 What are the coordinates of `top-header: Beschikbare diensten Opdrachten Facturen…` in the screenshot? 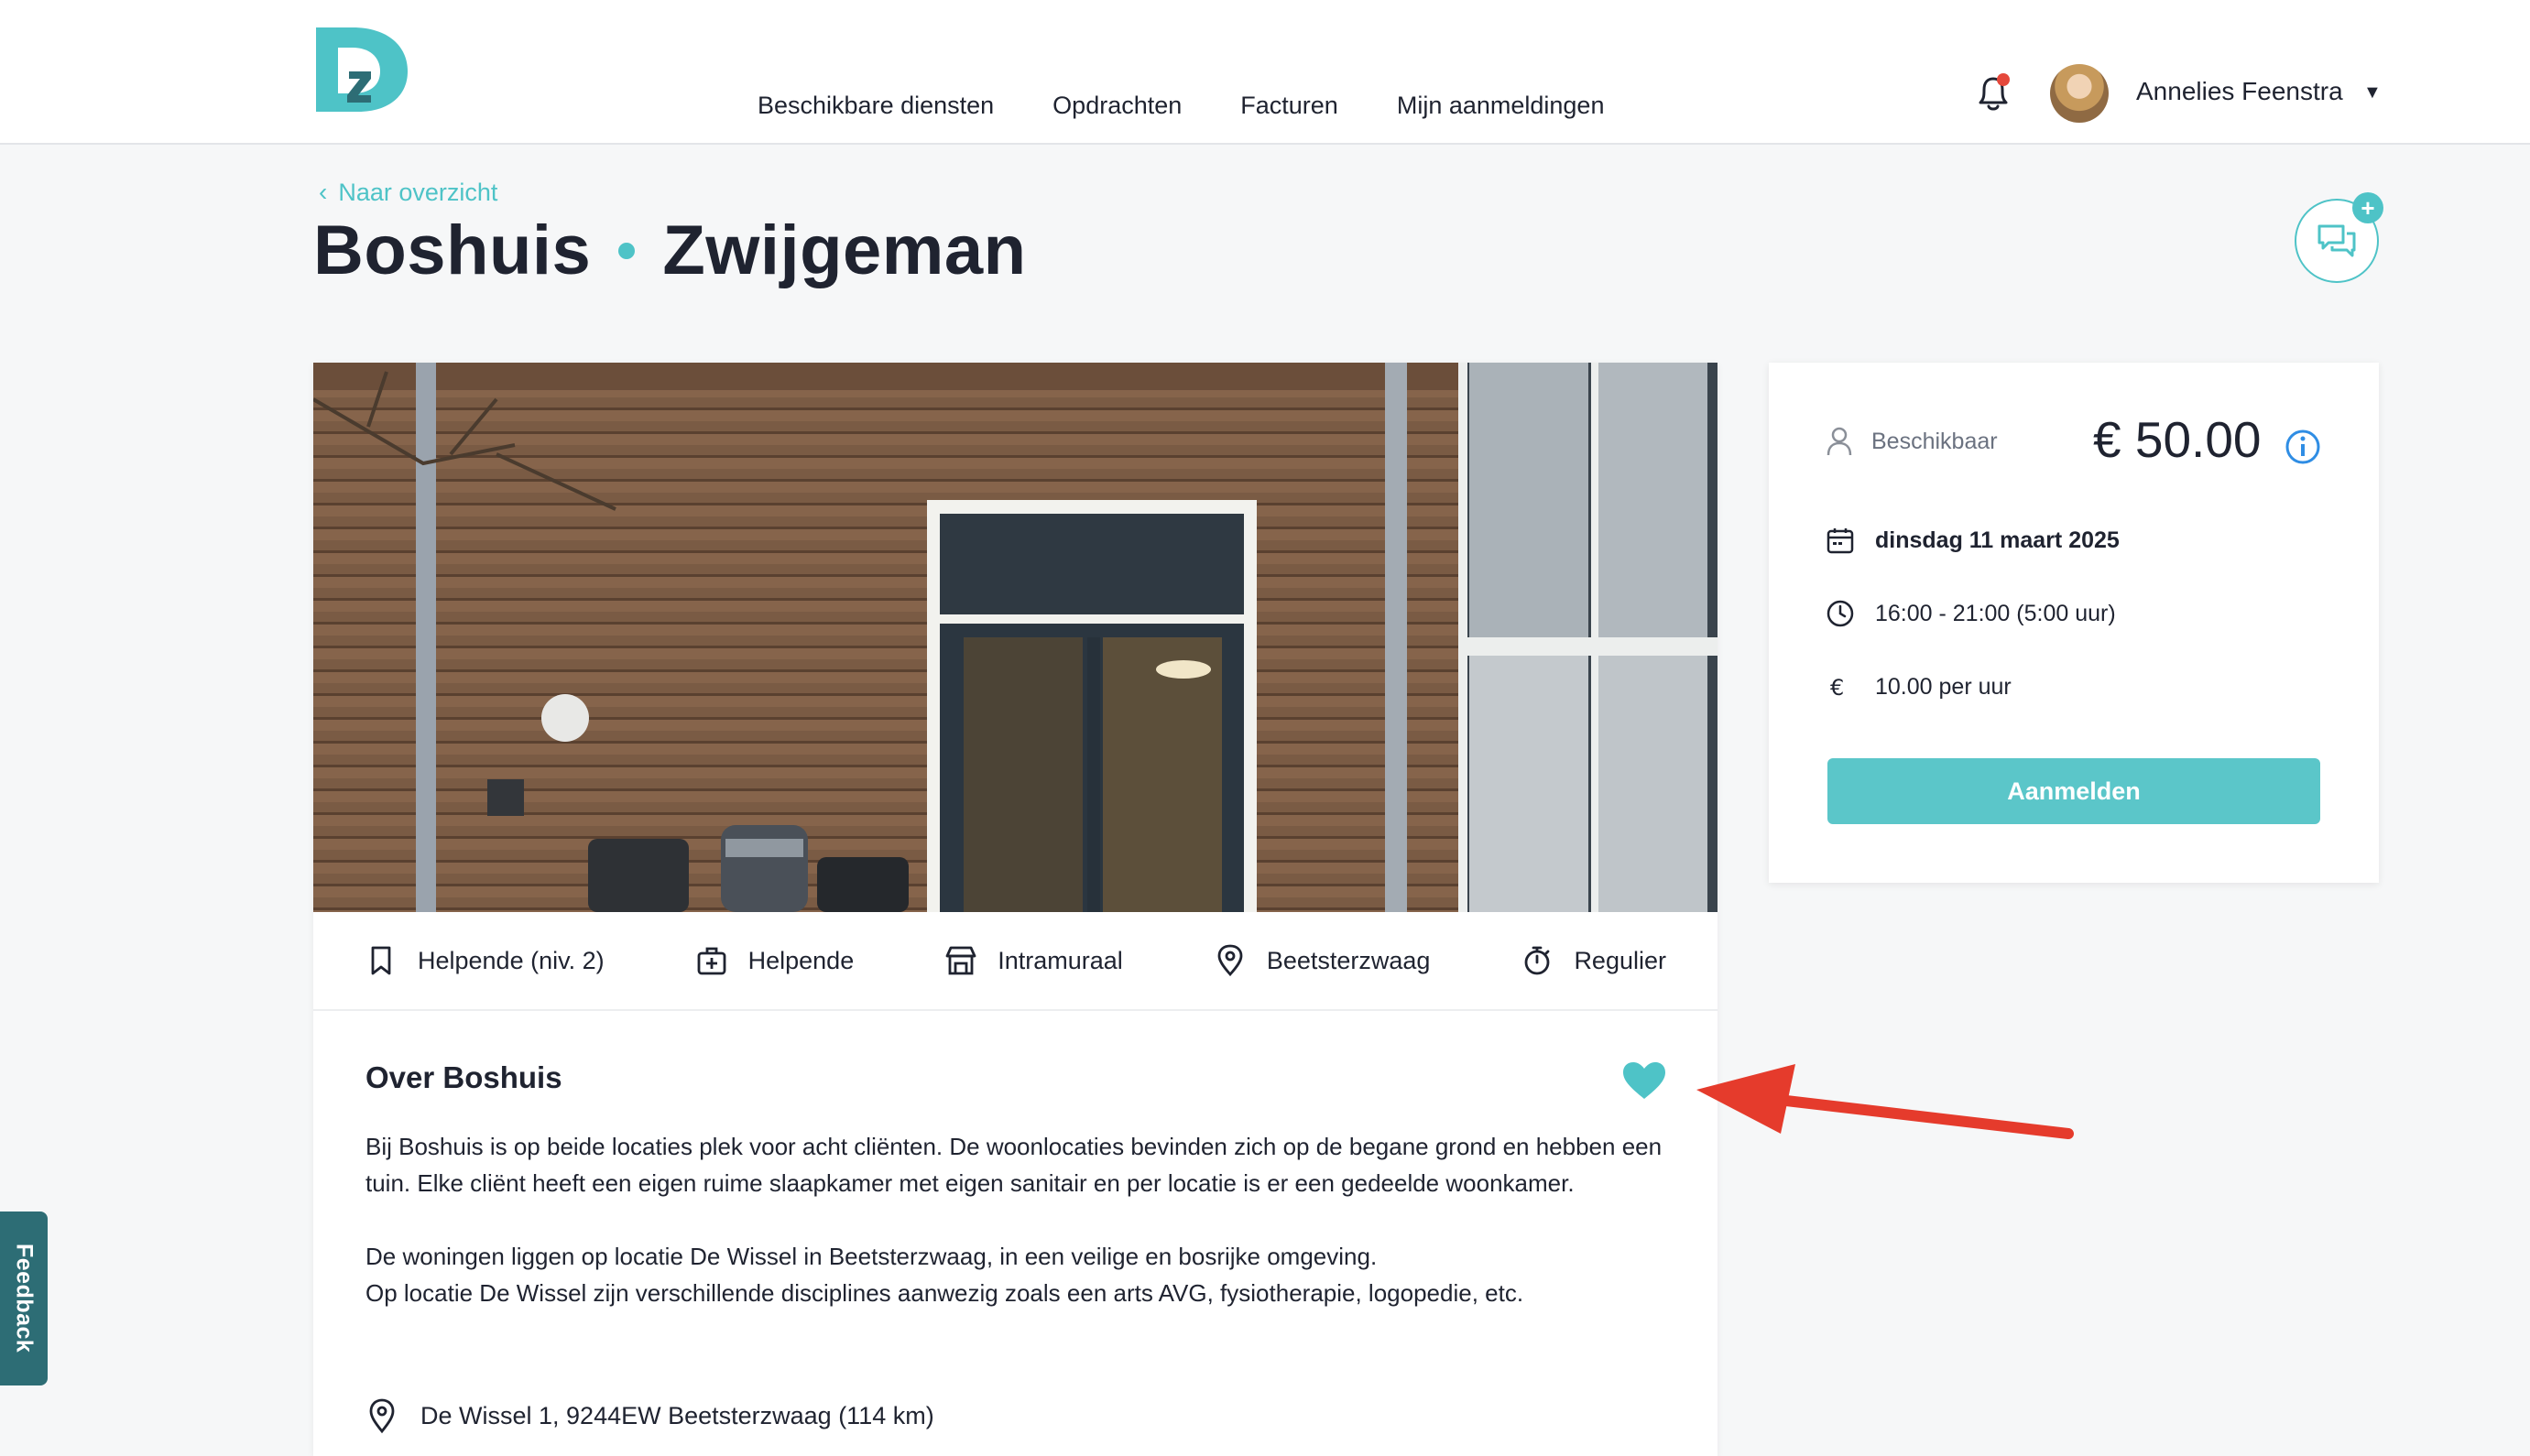 It's located at (1265, 72).